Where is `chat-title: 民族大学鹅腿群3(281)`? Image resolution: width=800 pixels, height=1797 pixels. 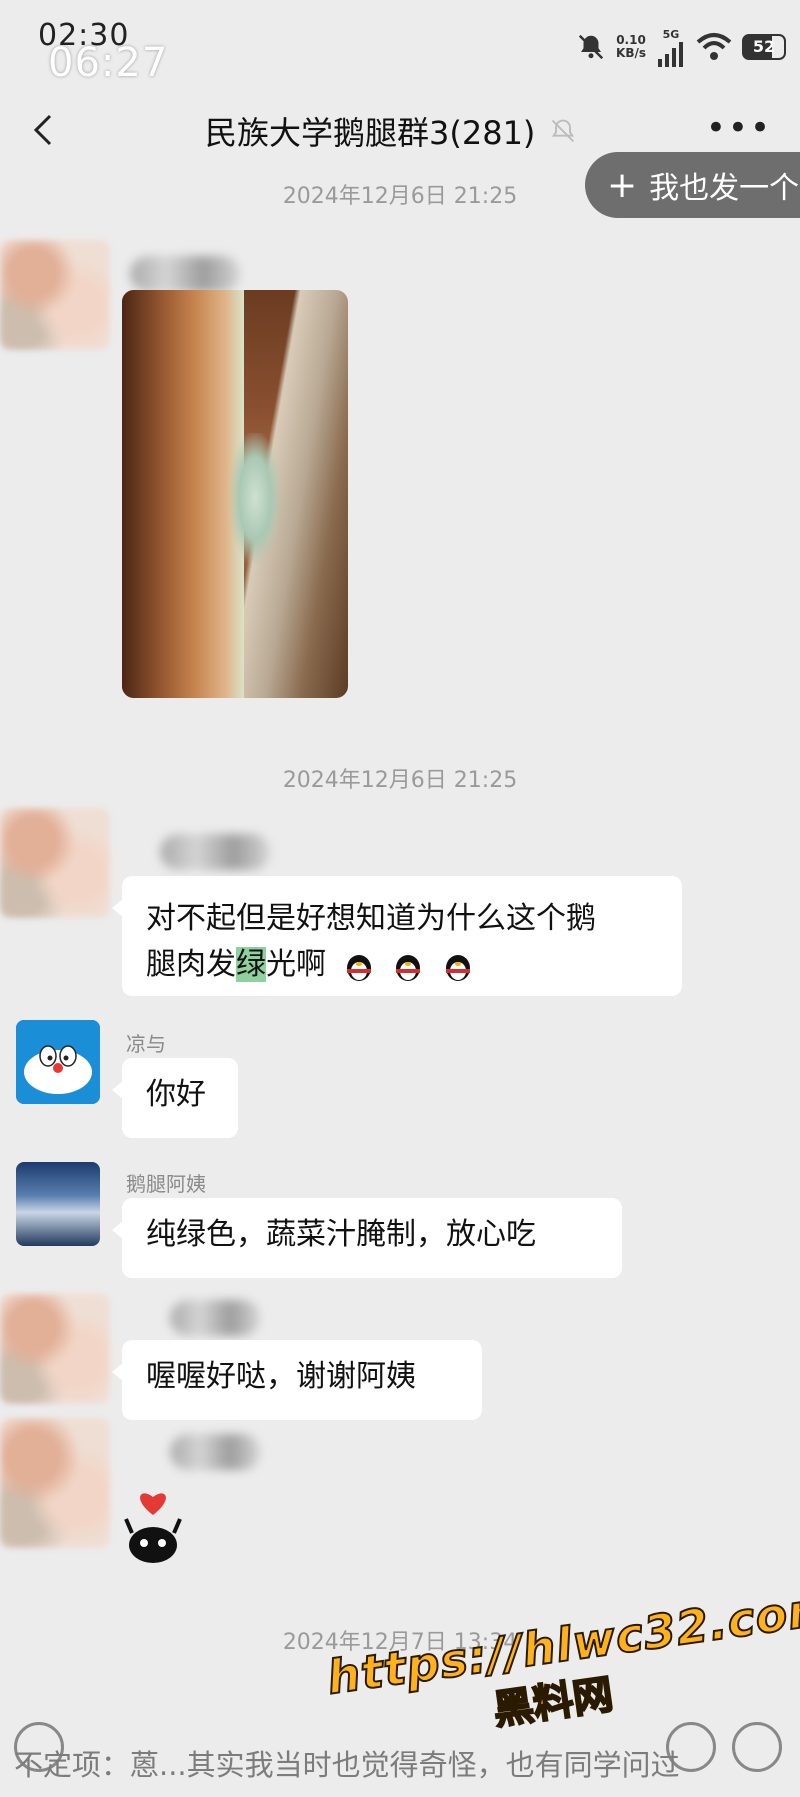
chat-title: 民族大学鹅腿群3(281) is located at coordinates (370, 133).